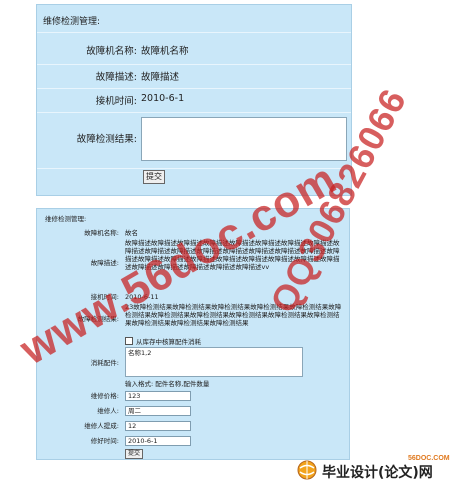  What do you see at coordinates (158, 396) in the screenshot?
I see `price-input: 123` at bounding box center [158, 396].